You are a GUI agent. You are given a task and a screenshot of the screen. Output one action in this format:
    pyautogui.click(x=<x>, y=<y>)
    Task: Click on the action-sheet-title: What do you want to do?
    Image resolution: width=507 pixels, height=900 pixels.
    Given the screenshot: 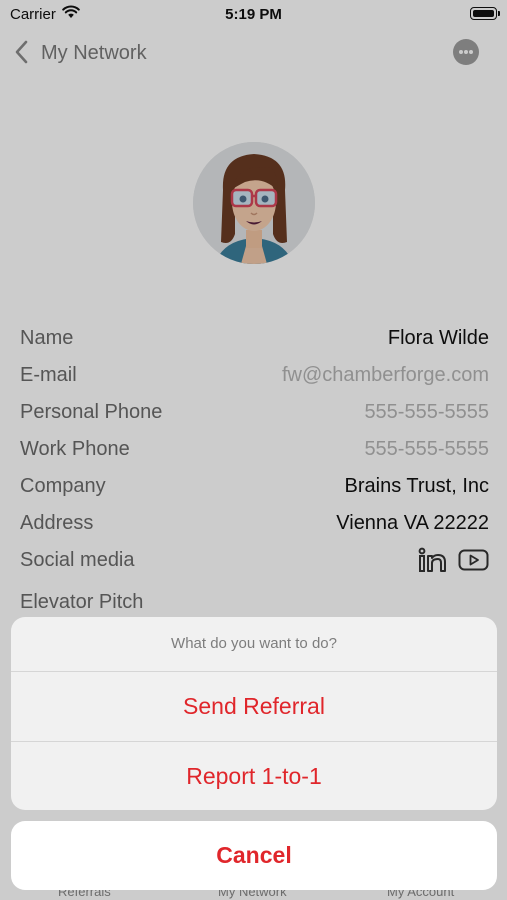 What is the action you would take?
    pyautogui.click(x=254, y=643)
    